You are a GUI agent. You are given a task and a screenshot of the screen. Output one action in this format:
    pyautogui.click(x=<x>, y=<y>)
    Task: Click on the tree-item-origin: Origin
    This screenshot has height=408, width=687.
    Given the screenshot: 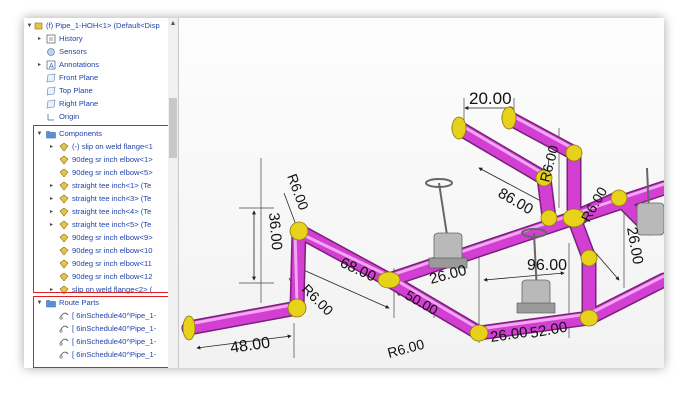 What is the action you would take?
    pyautogui.click(x=96, y=117)
    